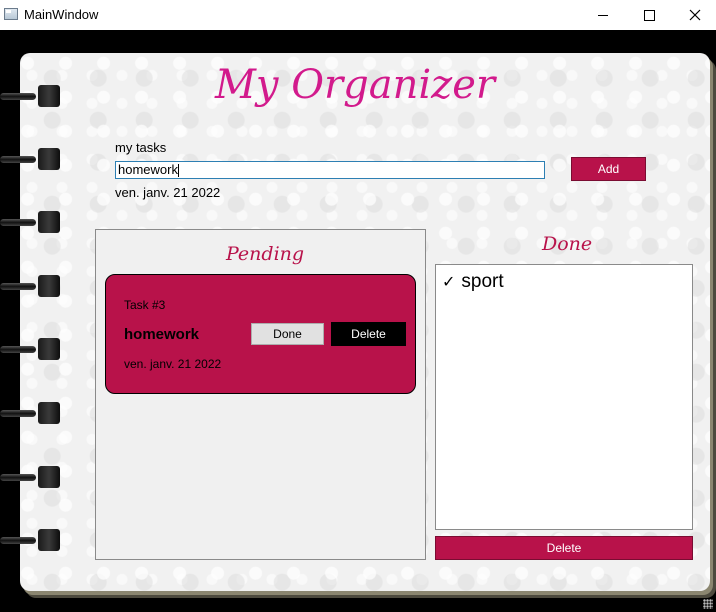  I want to click on task-date: ven. janv. 21 2022, so click(173, 364).